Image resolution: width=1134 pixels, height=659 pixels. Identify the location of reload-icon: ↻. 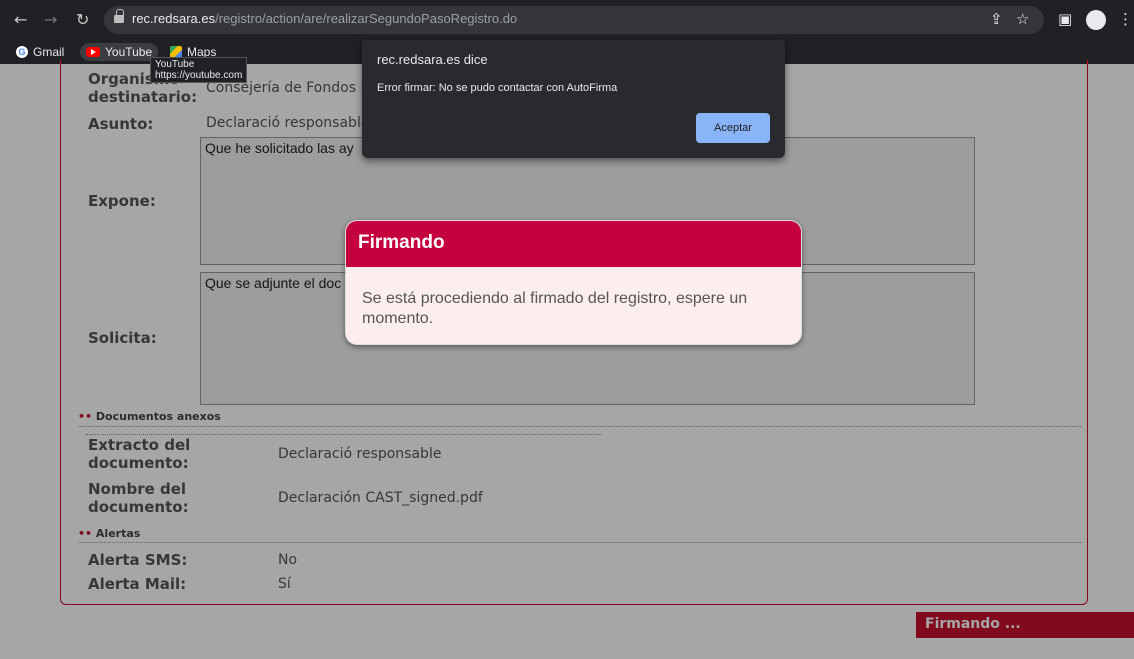
(82, 19).